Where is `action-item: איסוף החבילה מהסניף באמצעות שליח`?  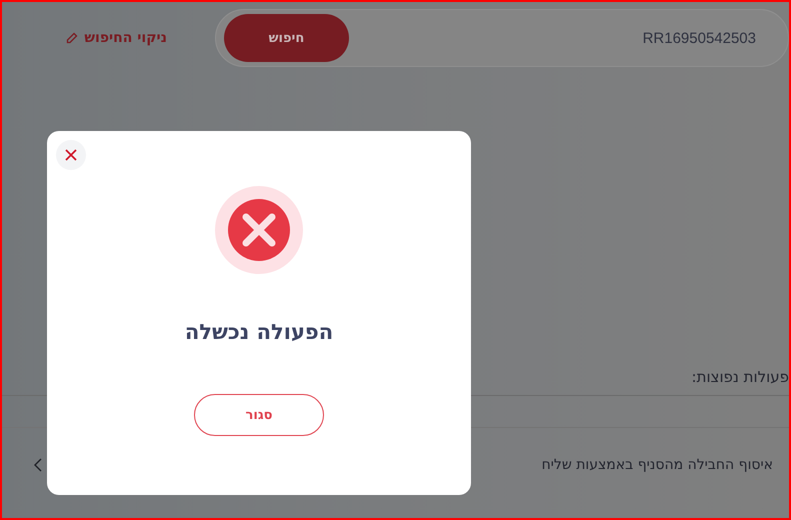 action-item: איסוף החבילה מהסניף באמצעות שליח is located at coordinates (657, 465).